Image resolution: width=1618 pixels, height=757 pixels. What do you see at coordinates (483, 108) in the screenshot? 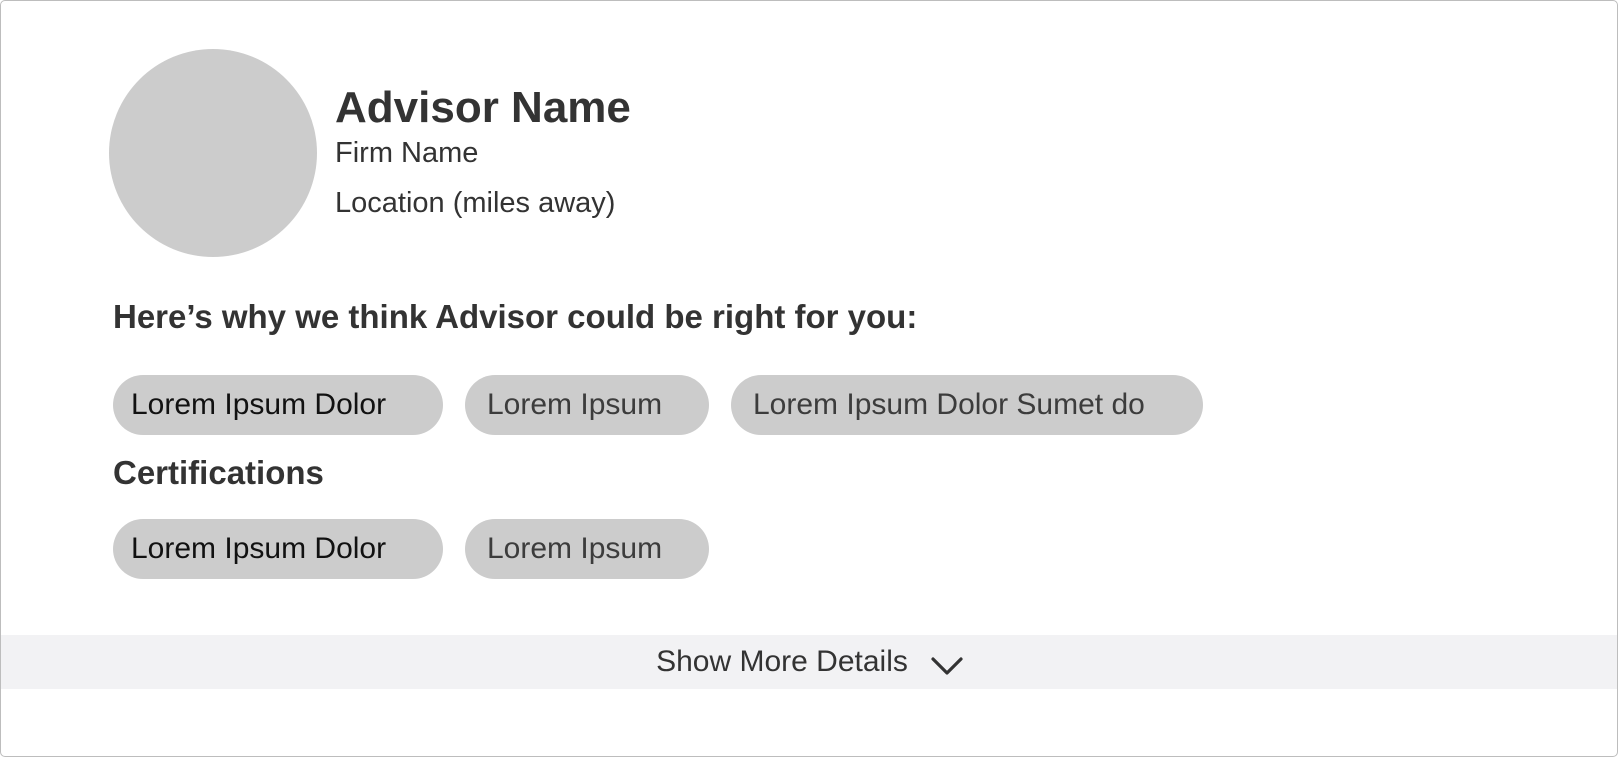
I see `advisor-name: Advisor Name` at bounding box center [483, 108].